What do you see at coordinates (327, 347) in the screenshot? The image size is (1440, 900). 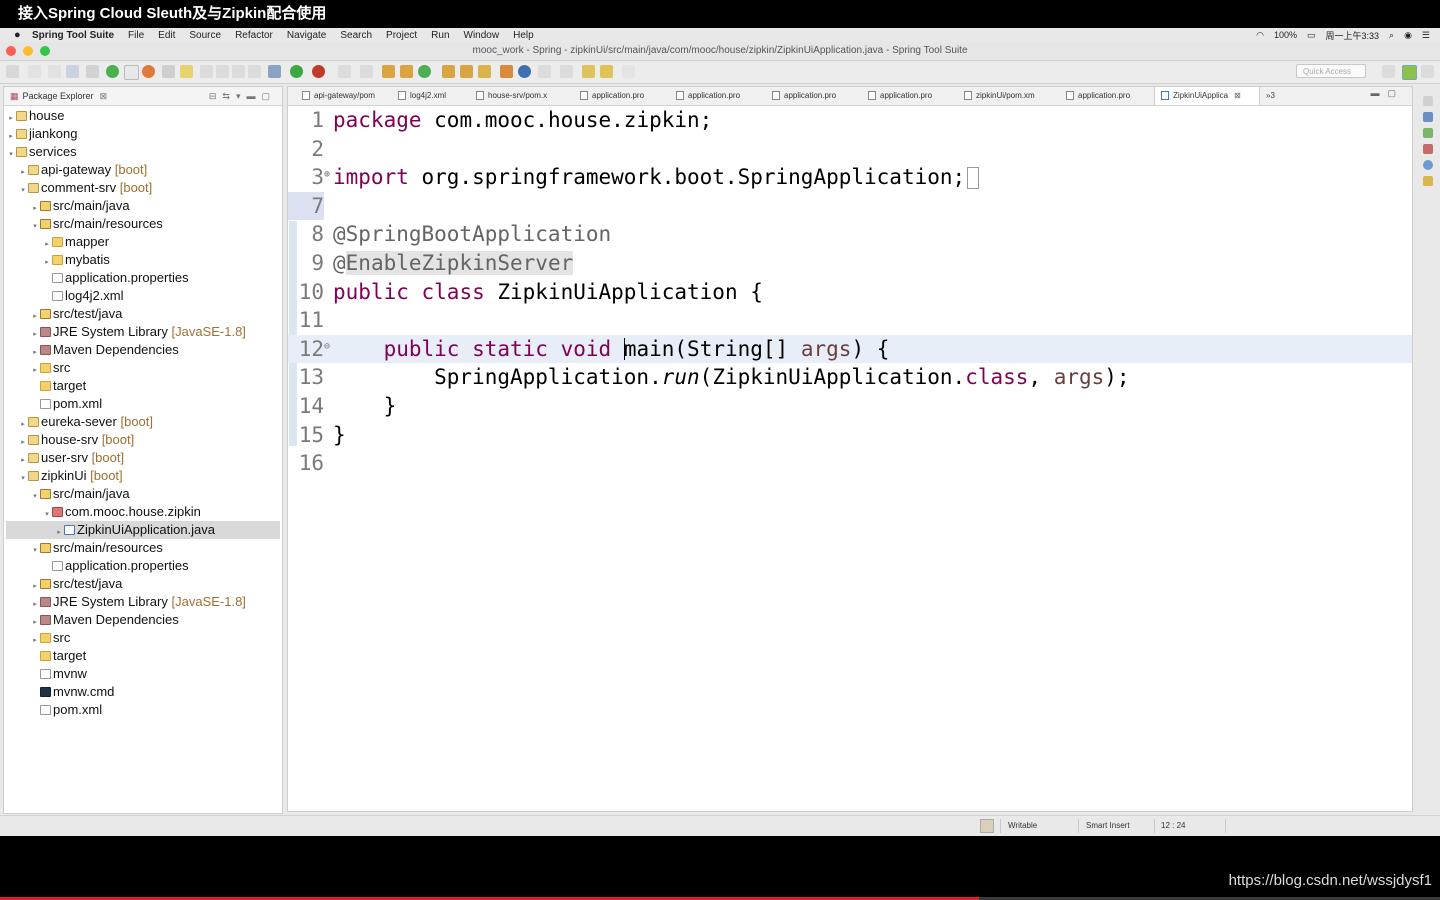 I see `collapse-fold-icon: ⊖` at bounding box center [327, 347].